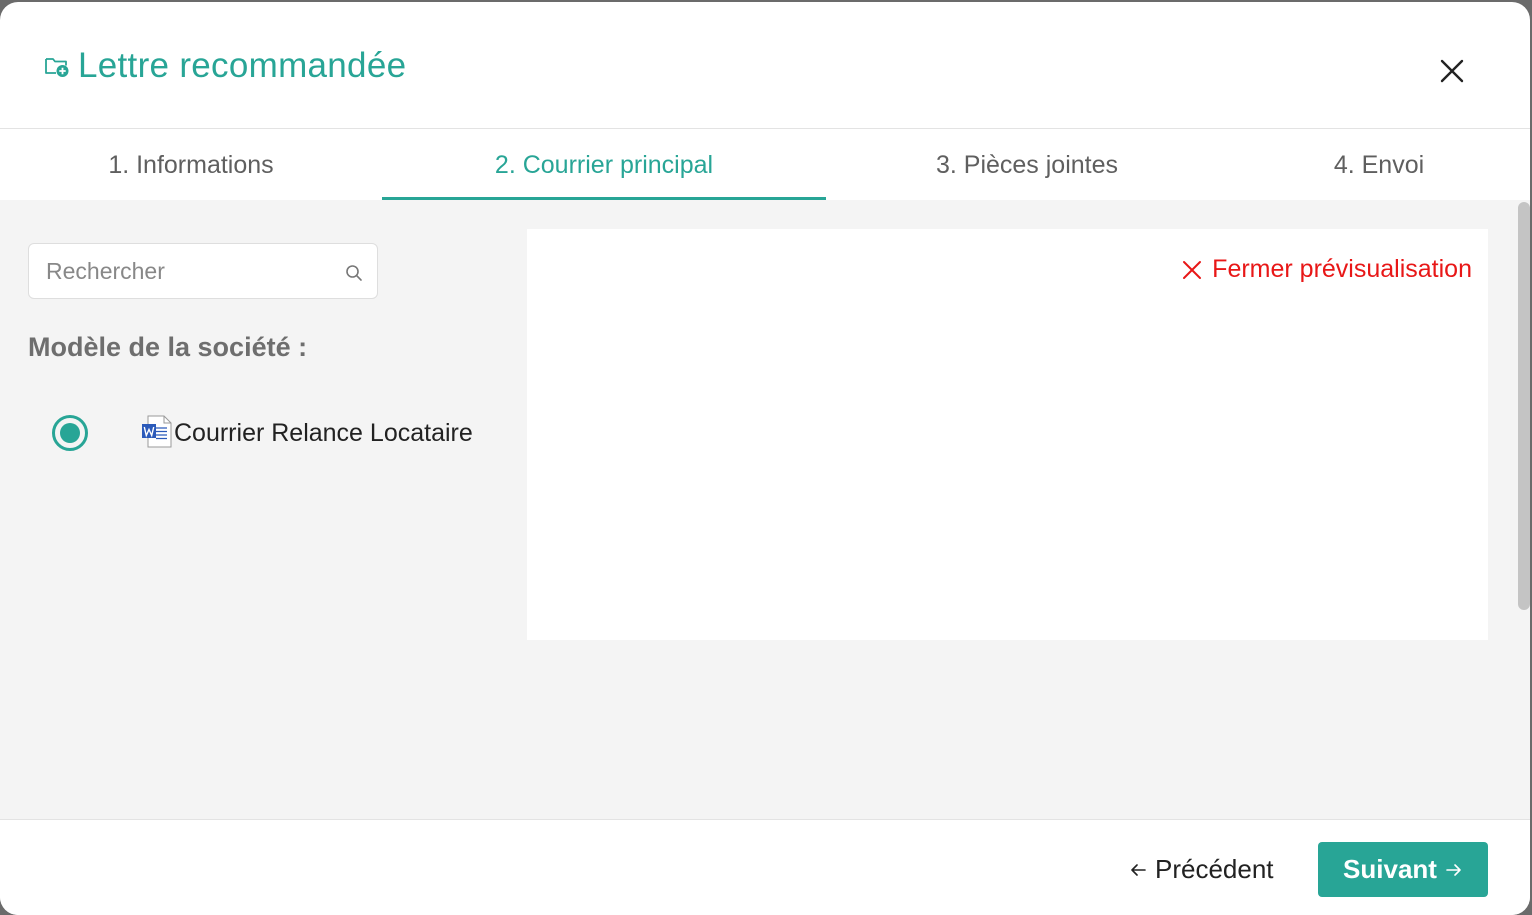  I want to click on close-dialog-button, so click(1452, 71).